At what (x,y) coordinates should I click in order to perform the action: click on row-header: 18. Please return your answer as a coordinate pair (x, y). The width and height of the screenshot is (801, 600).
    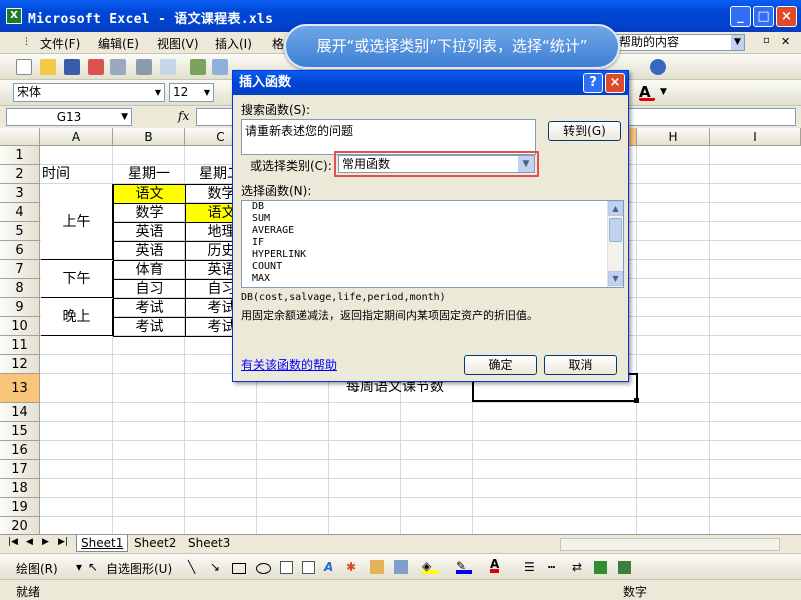
    Looking at the image, I should click on (20, 488).